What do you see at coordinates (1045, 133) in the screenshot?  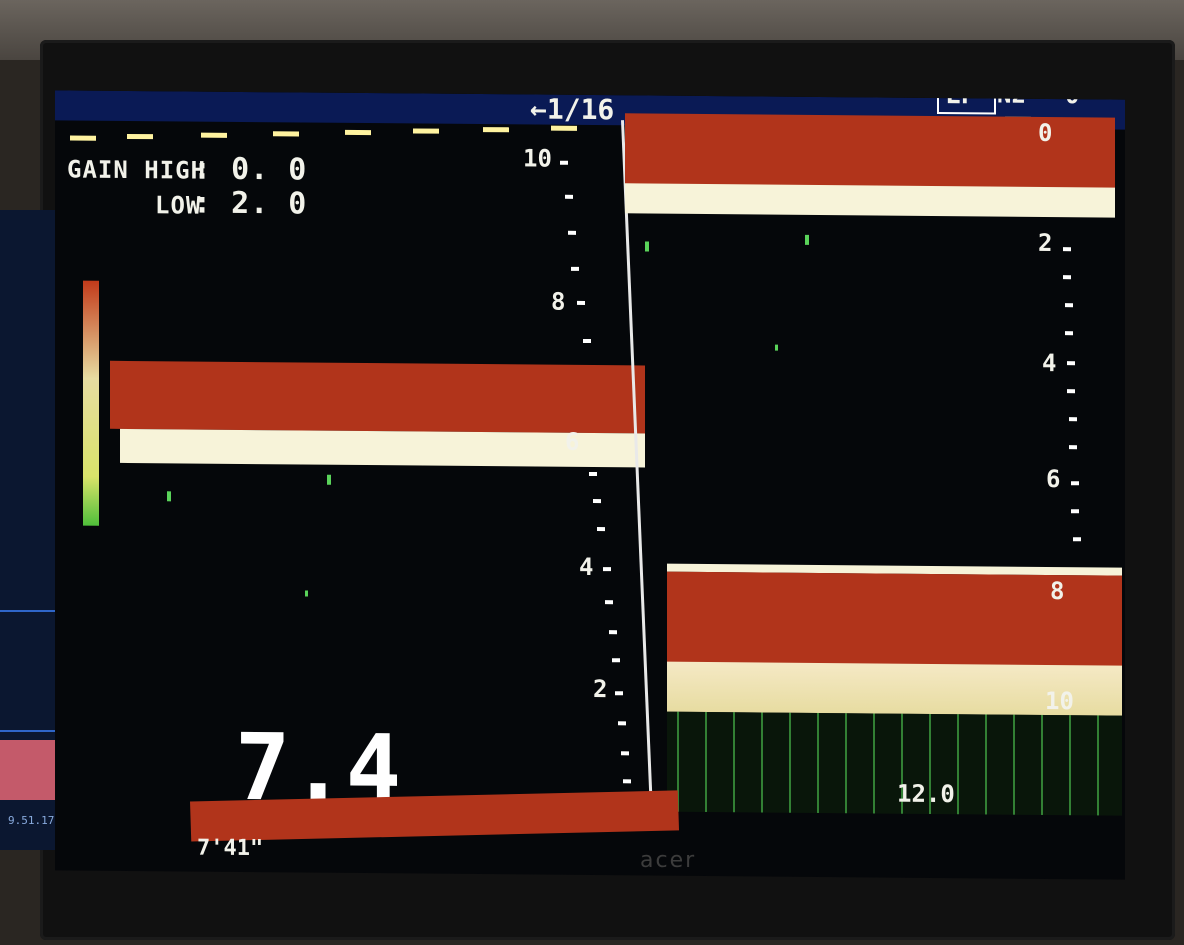 I see `right-scale-label-0: 0` at bounding box center [1045, 133].